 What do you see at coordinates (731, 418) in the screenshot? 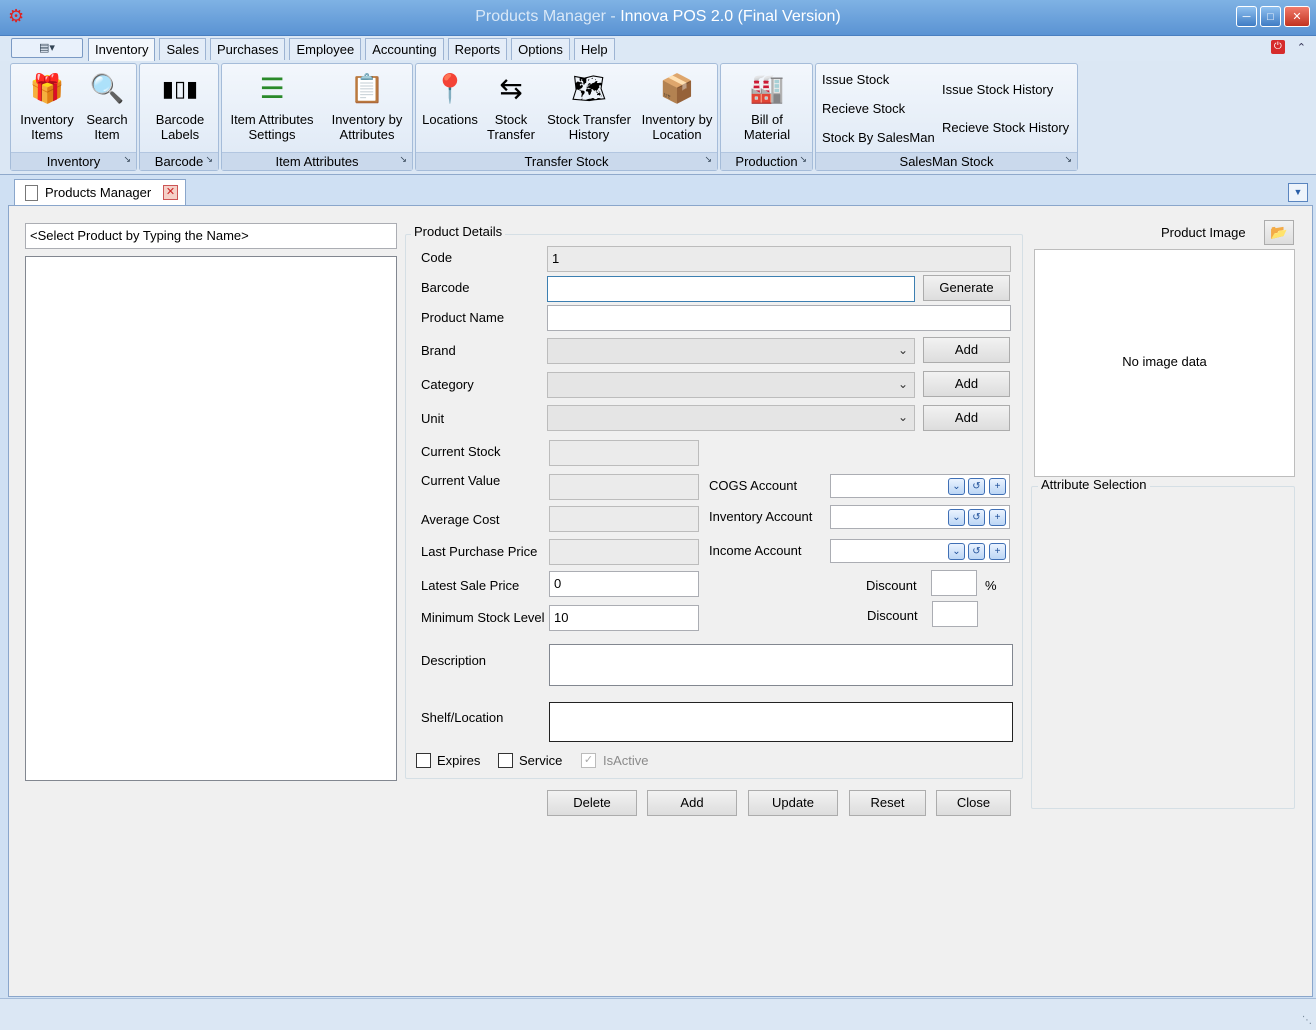
I see `unit-select: ⌄` at bounding box center [731, 418].